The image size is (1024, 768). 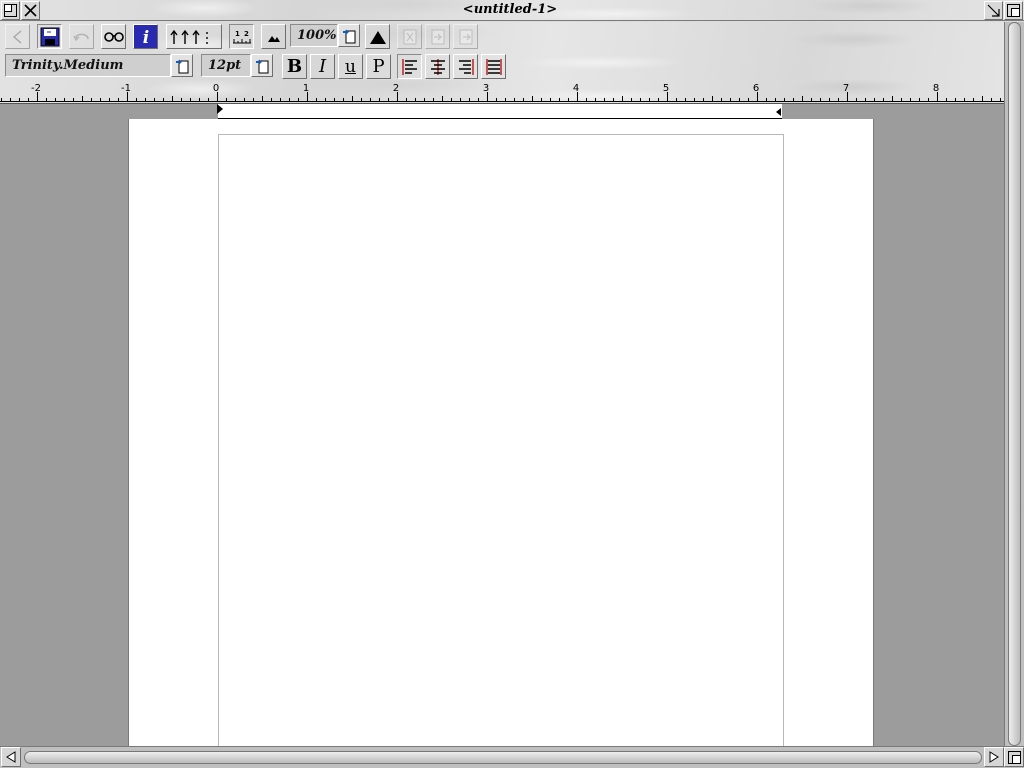 I want to click on resize-button, so click(x=1014, y=757).